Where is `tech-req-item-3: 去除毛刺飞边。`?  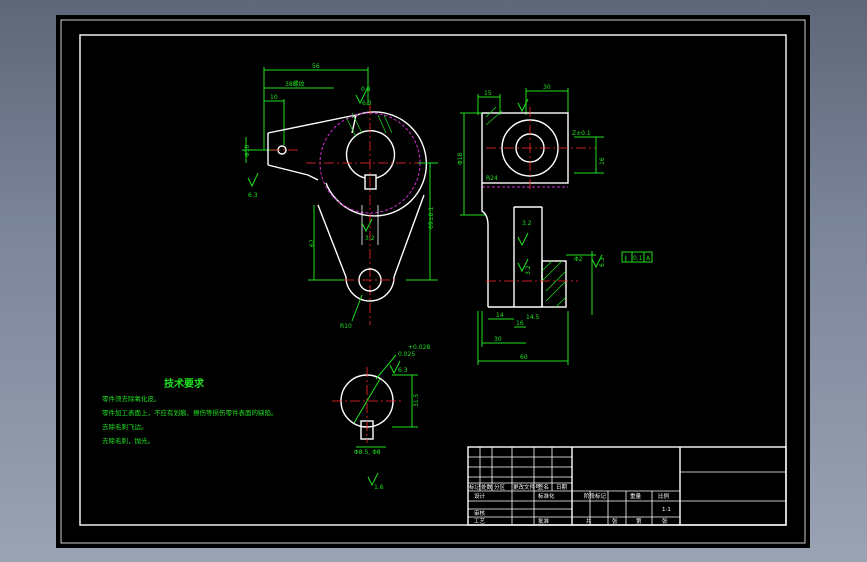
tech-req-item-3: 去除毛刺飞边。 is located at coordinates (125, 426).